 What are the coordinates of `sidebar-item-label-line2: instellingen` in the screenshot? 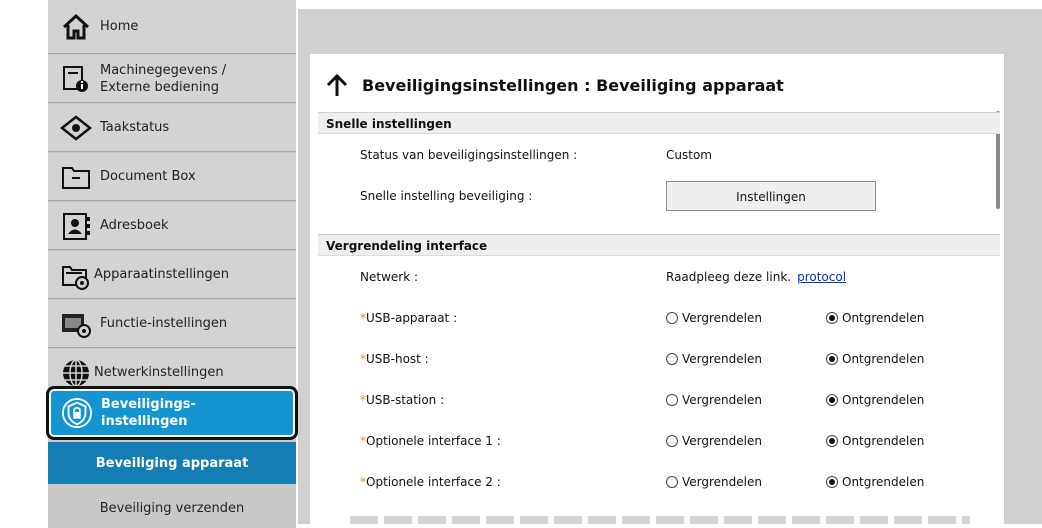 It's located at (144, 421).